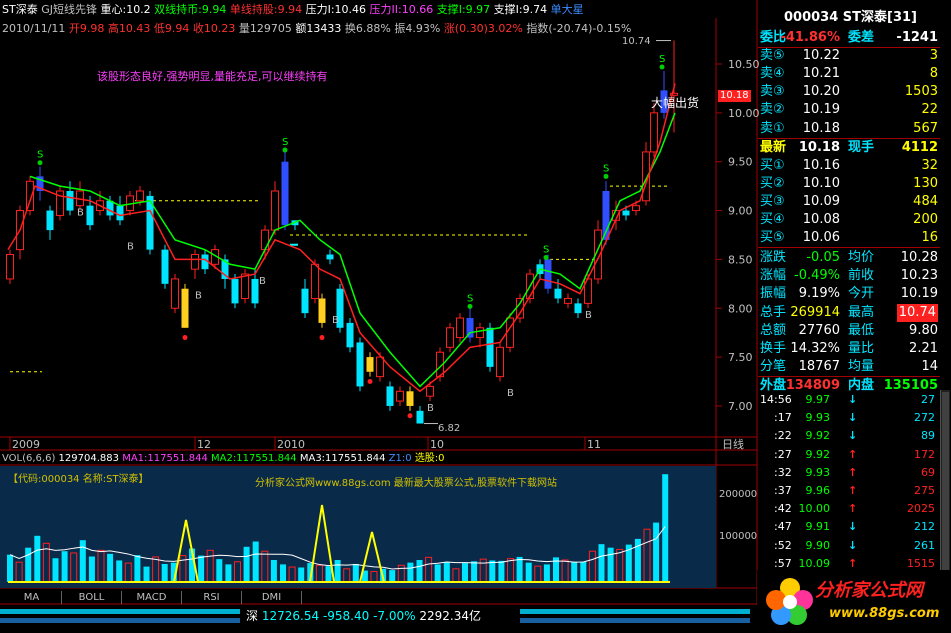 The width and height of the screenshot is (951, 633). I want to click on tick-price-0: 9.97, so click(818, 399).